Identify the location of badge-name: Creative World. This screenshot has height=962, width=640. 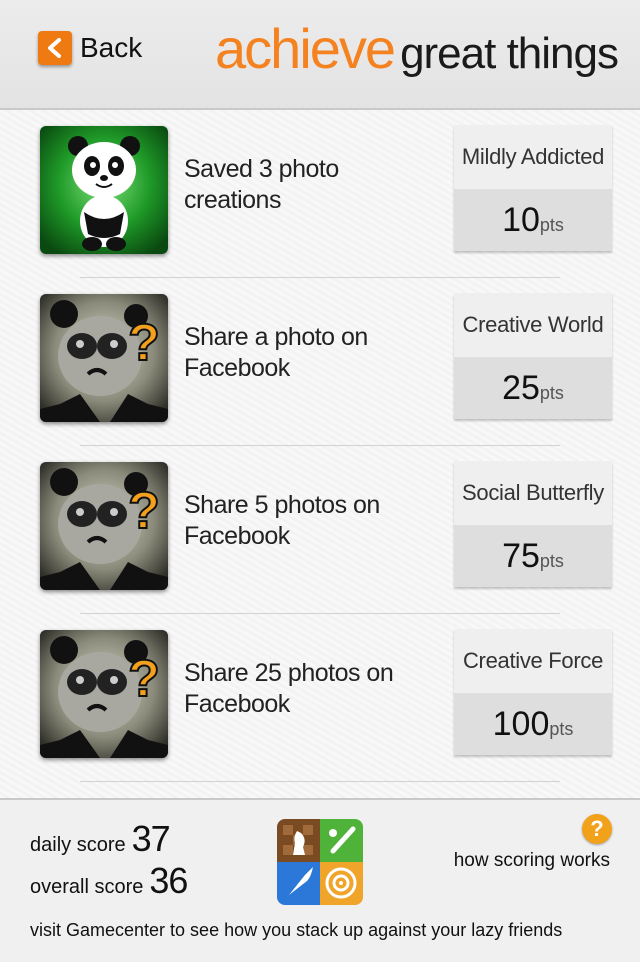
(533, 325).